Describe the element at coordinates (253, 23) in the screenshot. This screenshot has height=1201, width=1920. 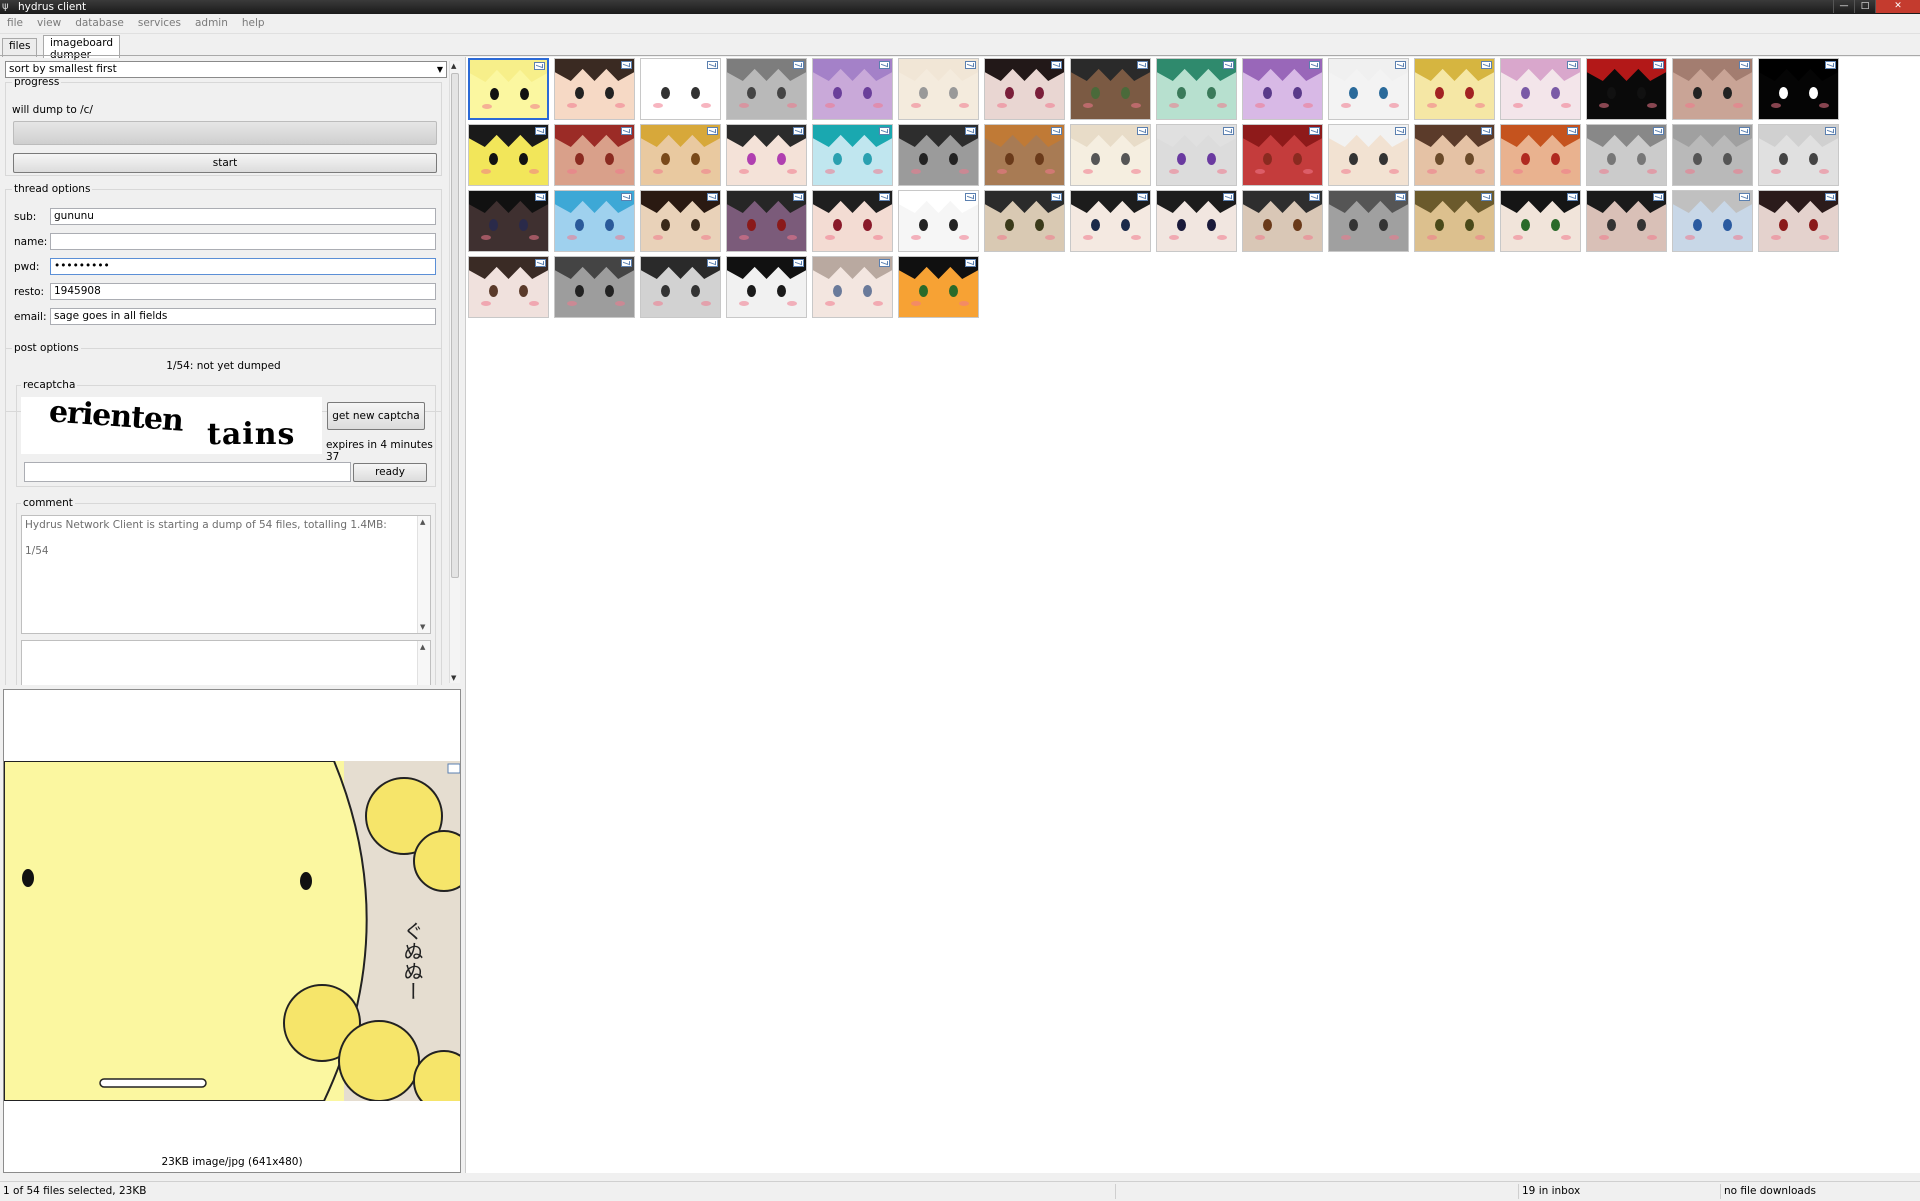
I see `menu-help: help` at that location.